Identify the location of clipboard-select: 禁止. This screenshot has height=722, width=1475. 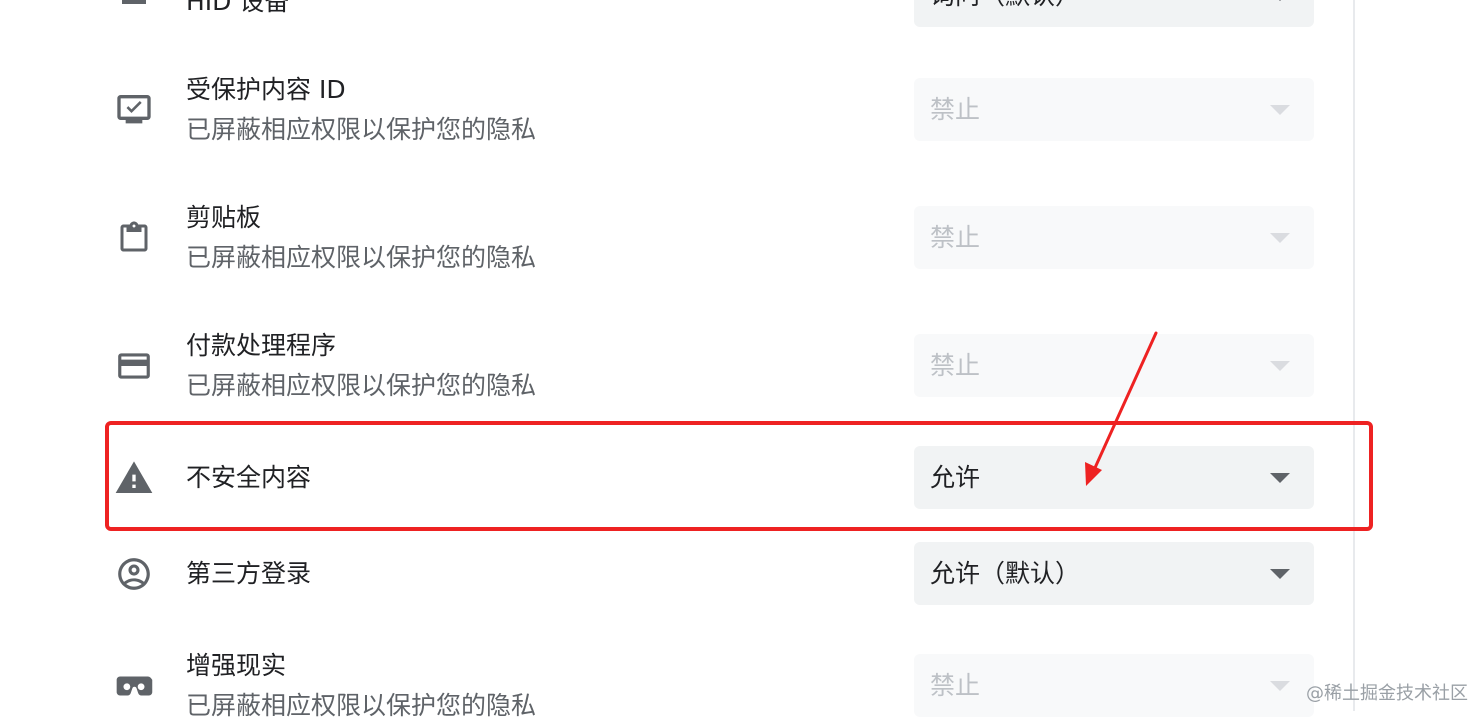
(1114, 237).